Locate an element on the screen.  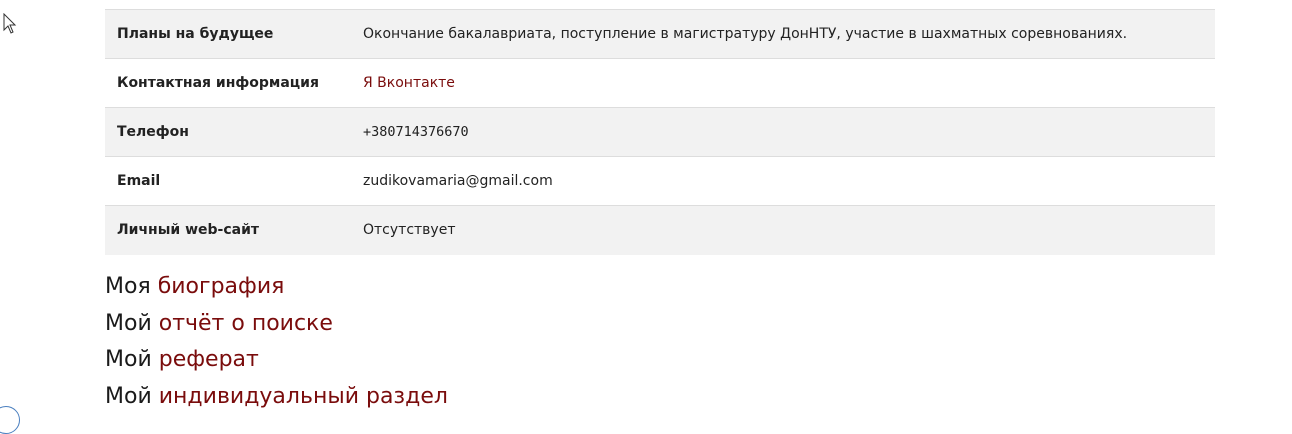
contact-info-value: Я Вконтакте is located at coordinates (783, 83).